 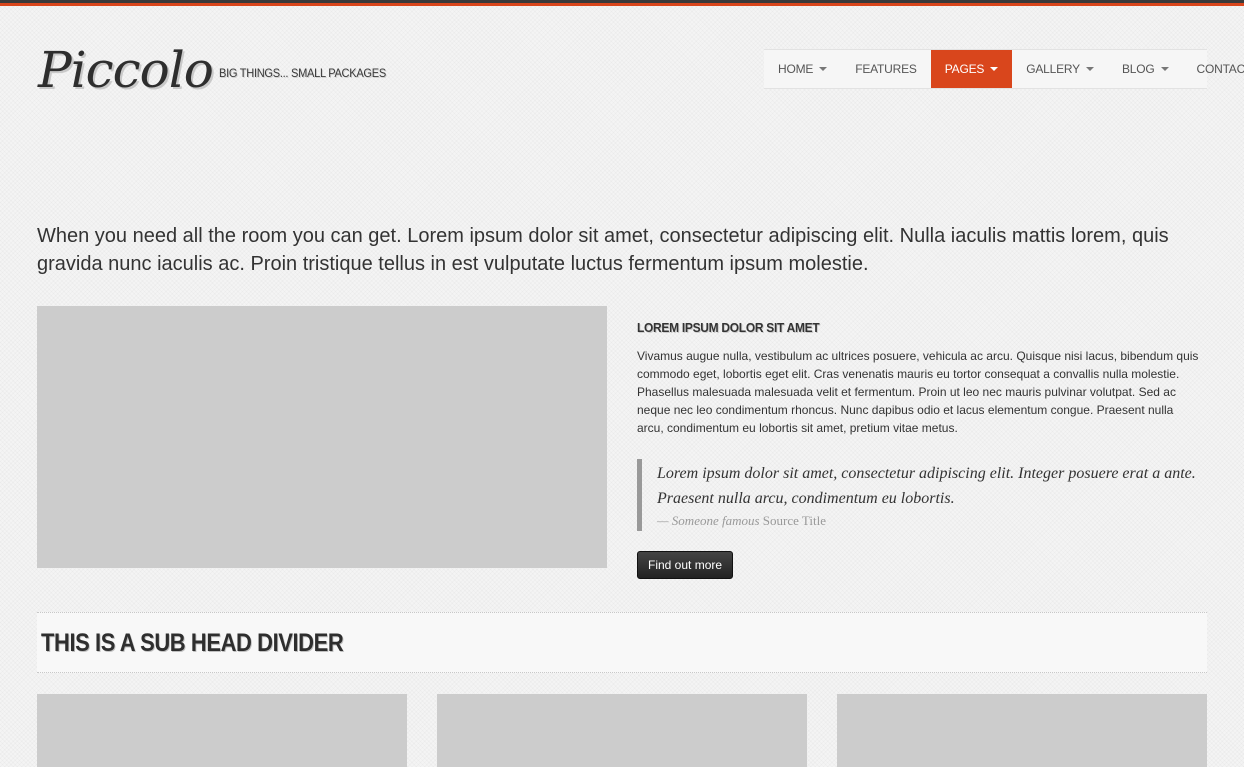 What do you see at coordinates (708, 520) in the screenshot?
I see `quote-author: — Someone famous` at bounding box center [708, 520].